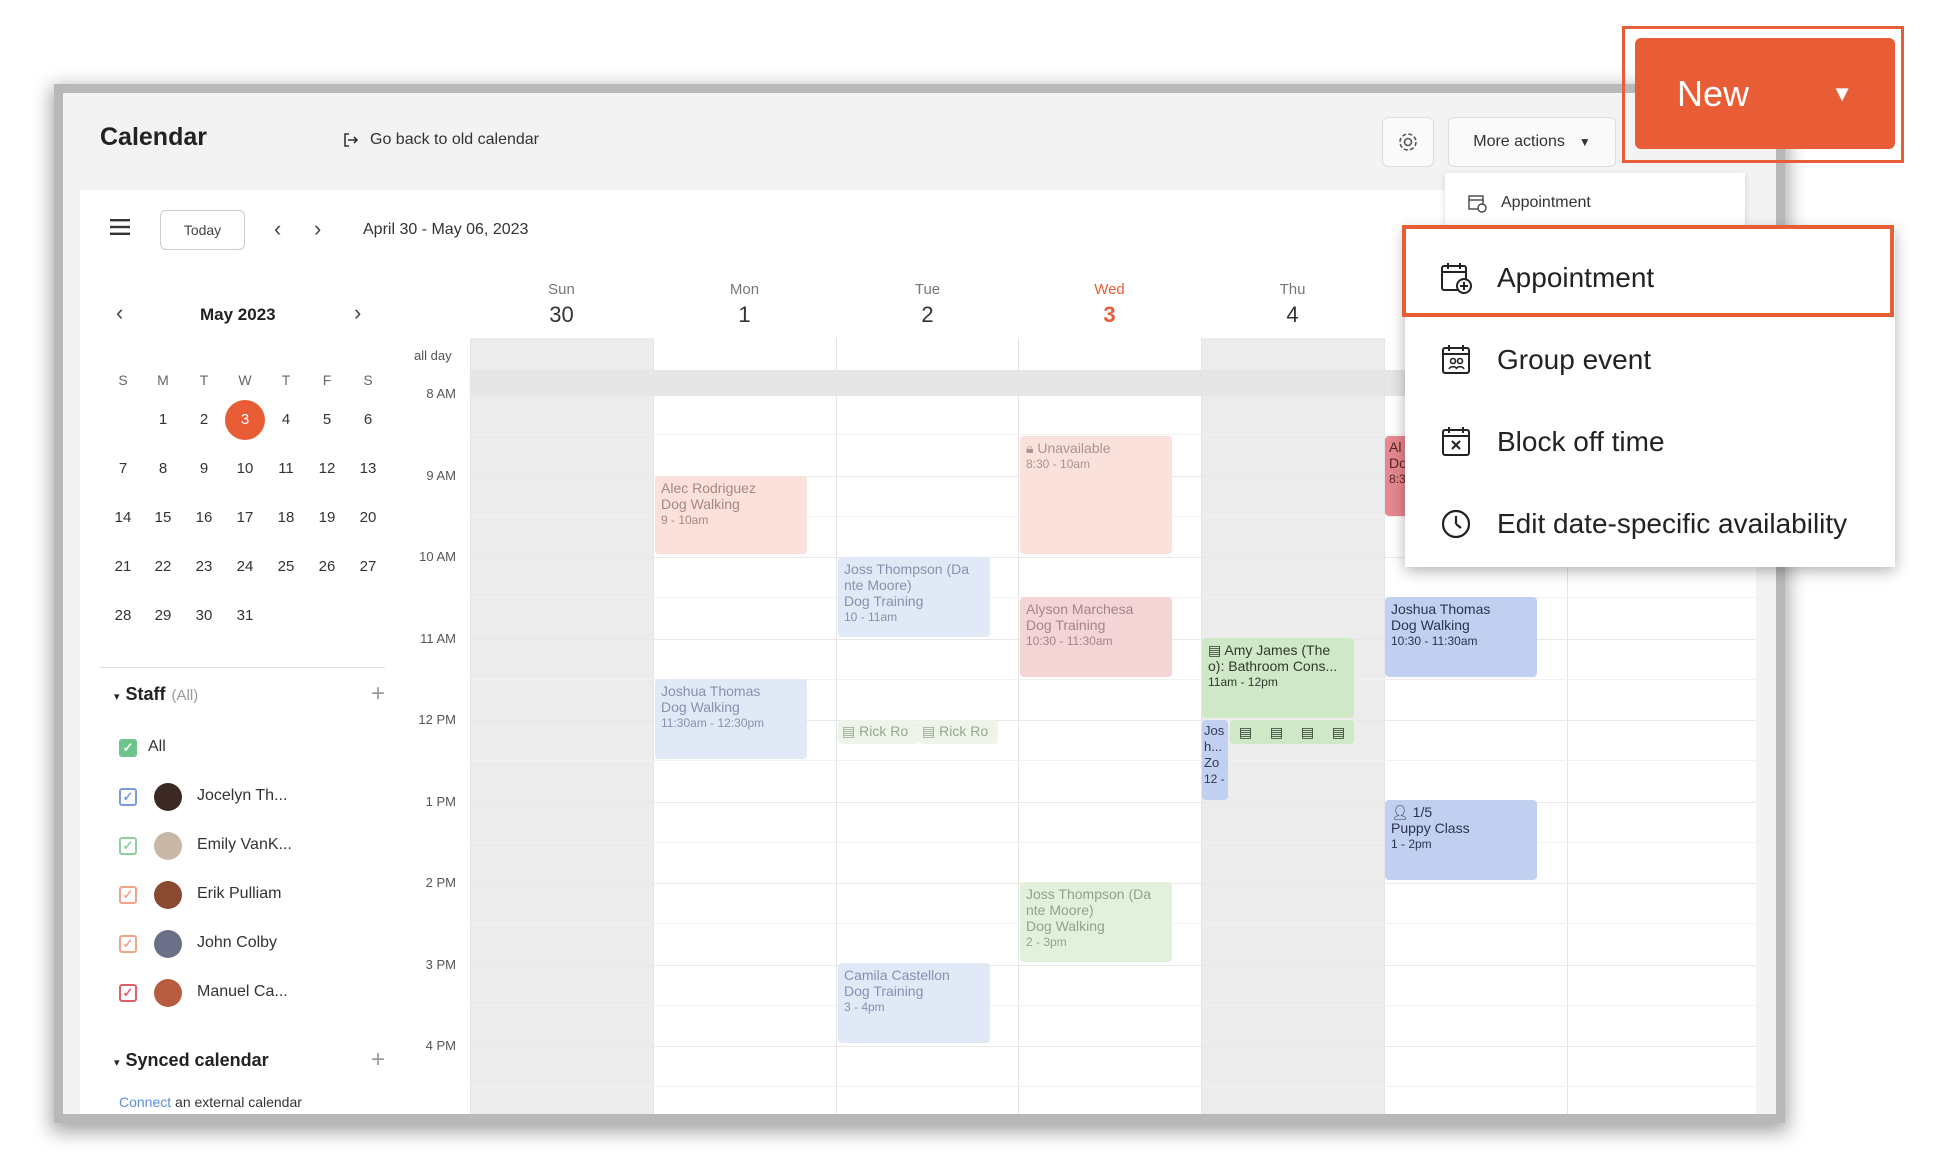  What do you see at coordinates (927, 304) in the screenshot?
I see `day-header: Tue 2` at bounding box center [927, 304].